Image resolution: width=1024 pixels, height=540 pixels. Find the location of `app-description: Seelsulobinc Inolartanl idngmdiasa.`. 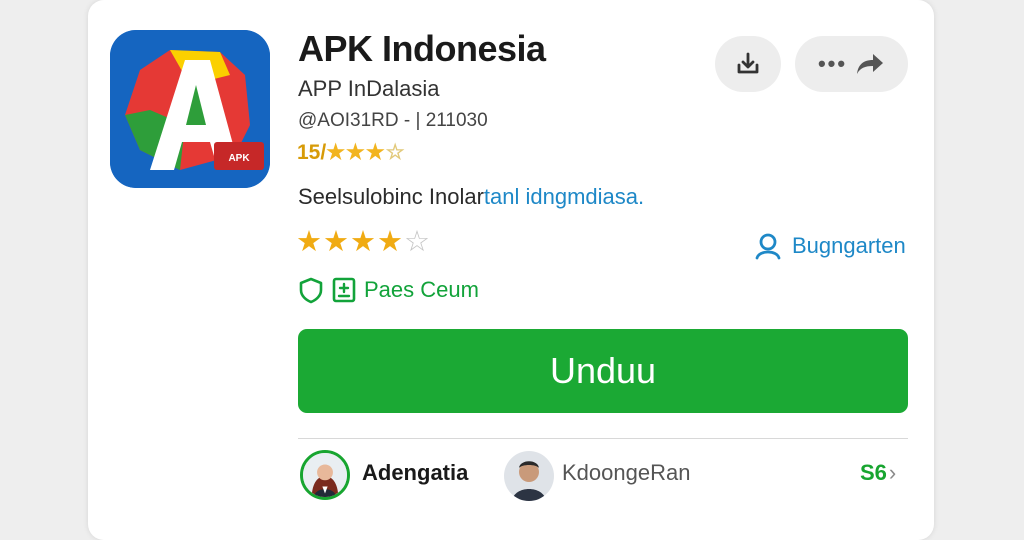

app-description: Seelsulobinc Inolartanl idngmdiasa. is located at coordinates (471, 197).